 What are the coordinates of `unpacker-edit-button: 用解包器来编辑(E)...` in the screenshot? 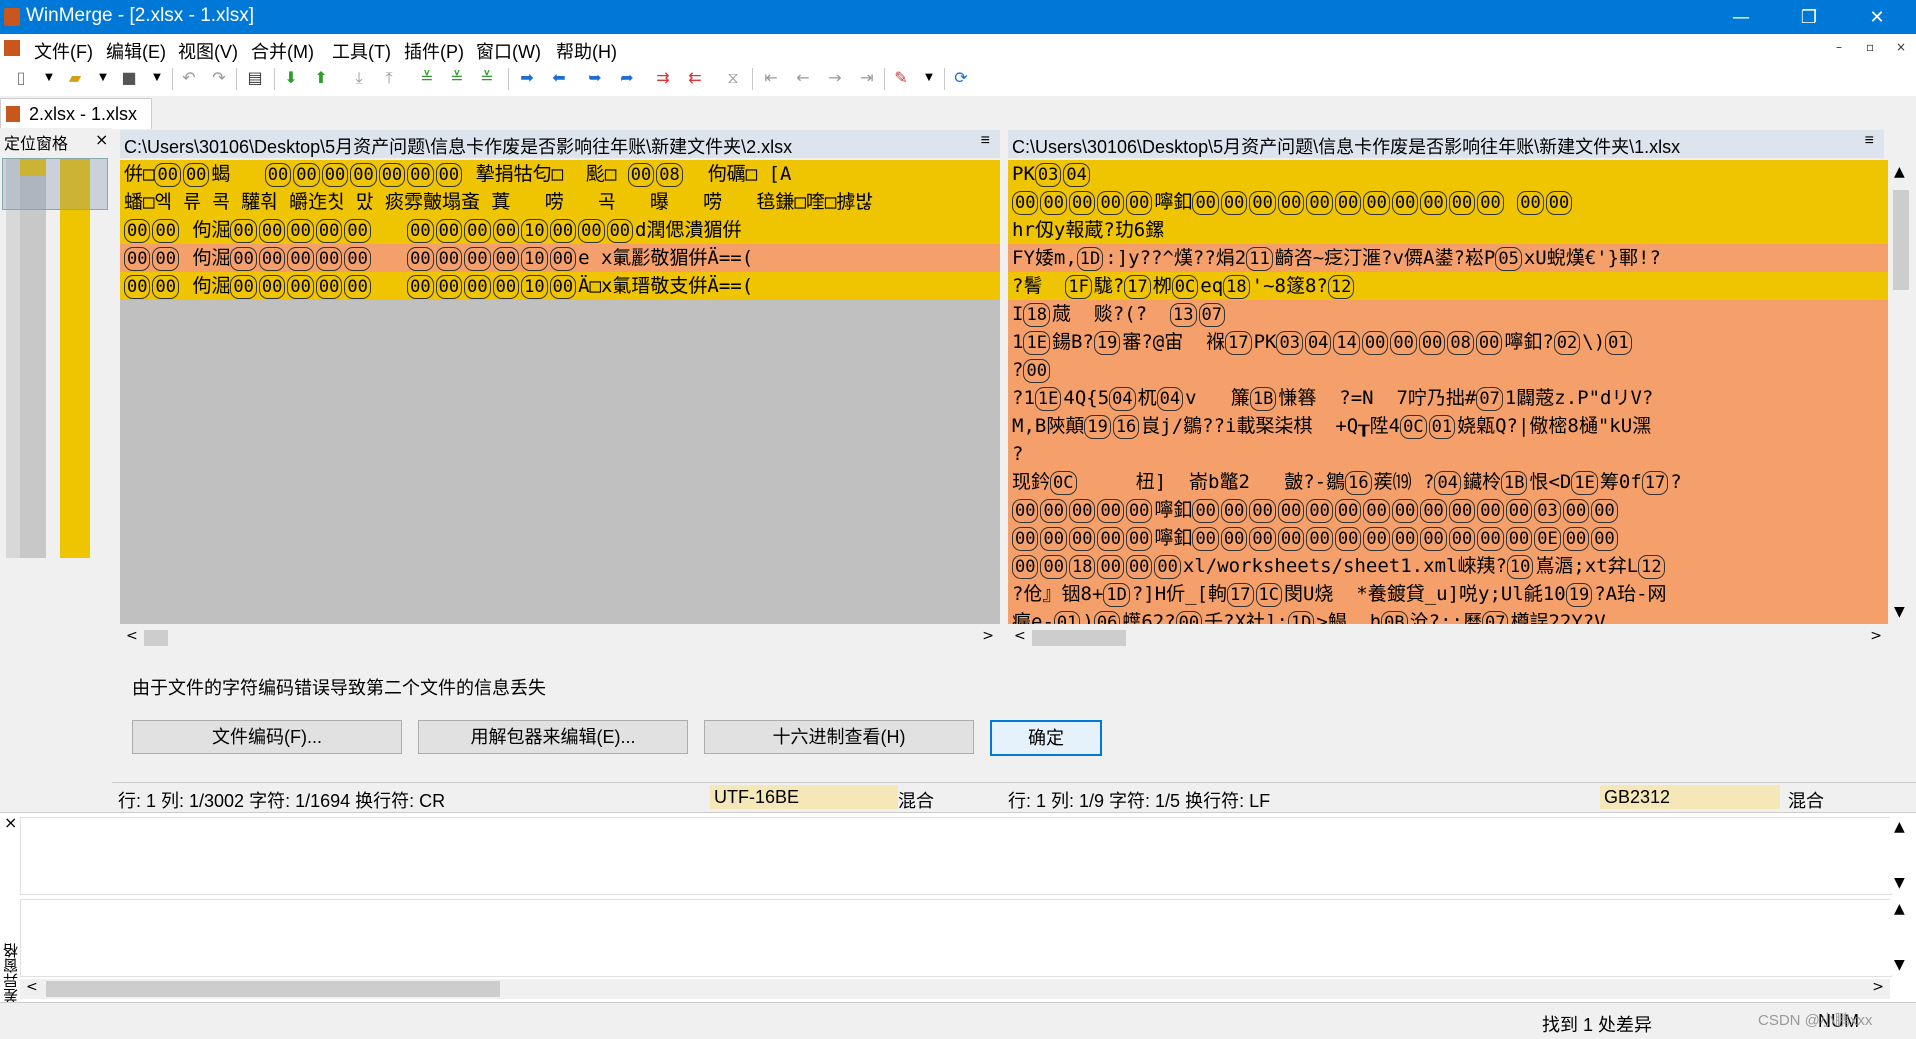 It's located at (553, 737).